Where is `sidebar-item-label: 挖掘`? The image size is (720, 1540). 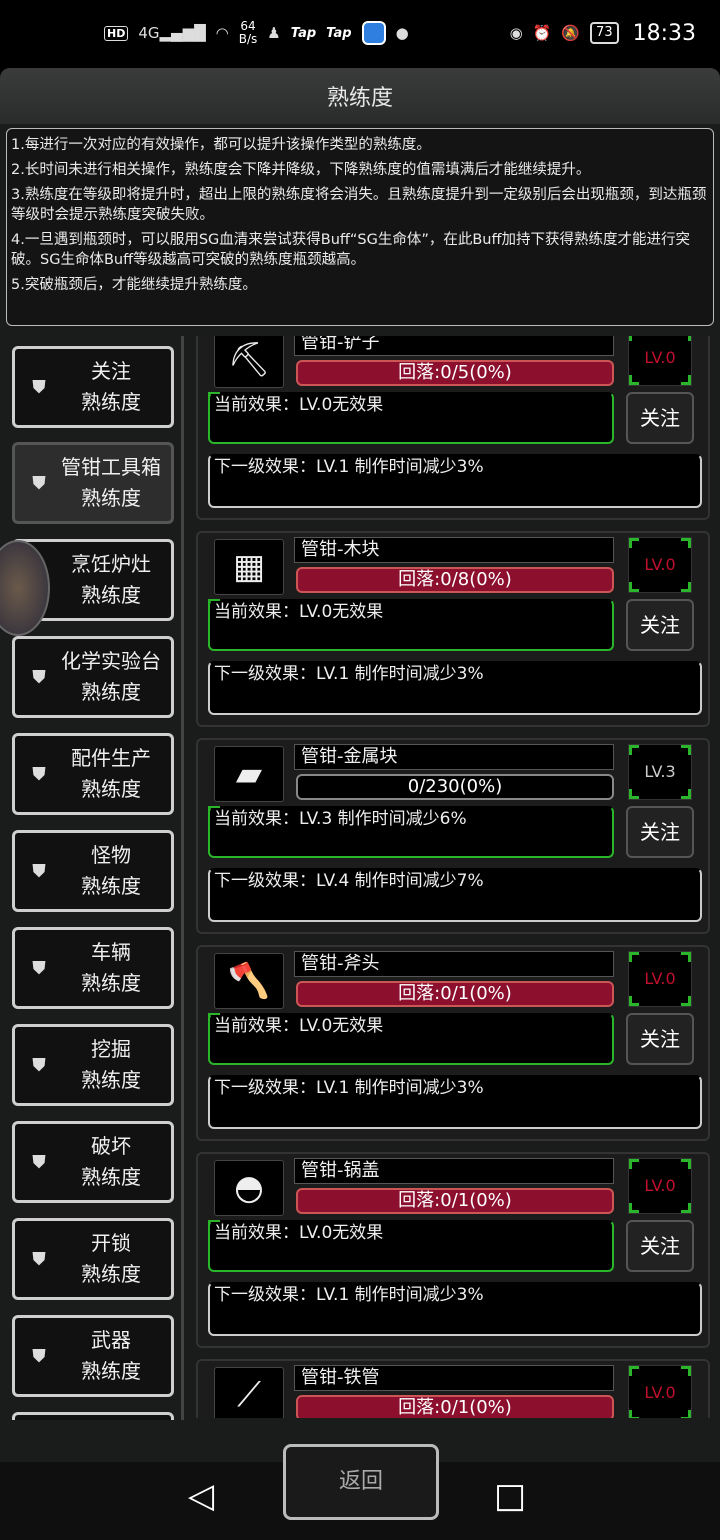 sidebar-item-label: 挖掘 is located at coordinates (111, 1049).